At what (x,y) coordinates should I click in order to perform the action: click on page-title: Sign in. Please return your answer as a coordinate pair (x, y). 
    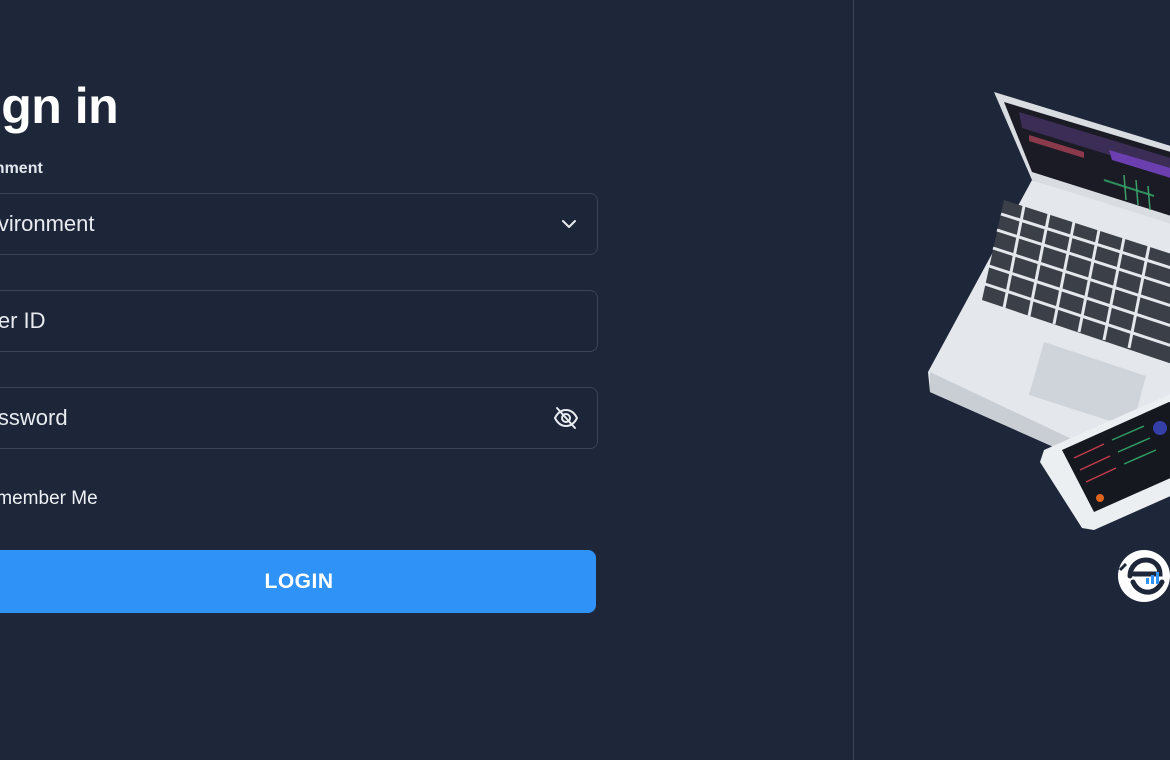
    Looking at the image, I should click on (59, 106).